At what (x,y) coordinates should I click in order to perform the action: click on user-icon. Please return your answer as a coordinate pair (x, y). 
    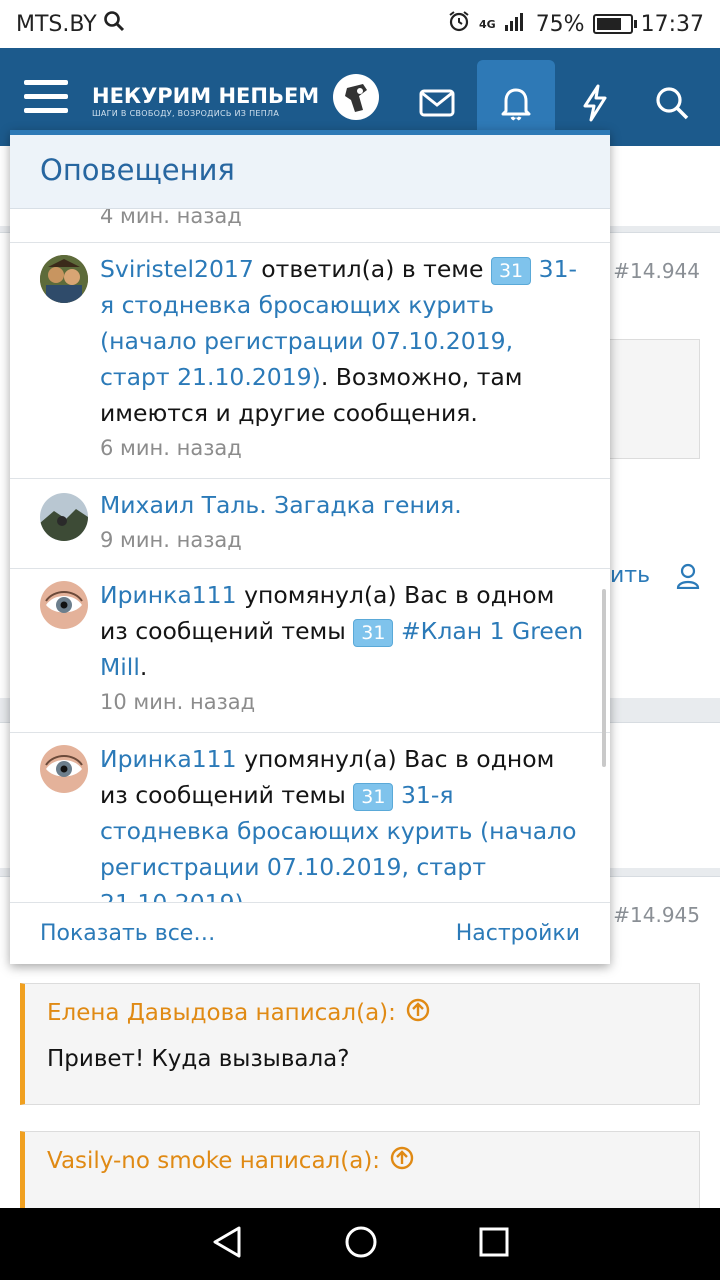
    Looking at the image, I should click on (688, 578).